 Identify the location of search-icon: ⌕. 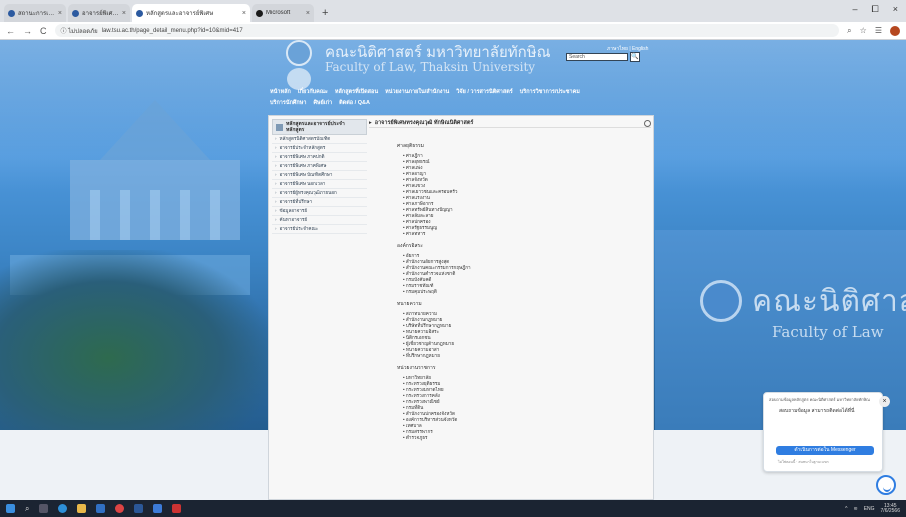
(27, 509).